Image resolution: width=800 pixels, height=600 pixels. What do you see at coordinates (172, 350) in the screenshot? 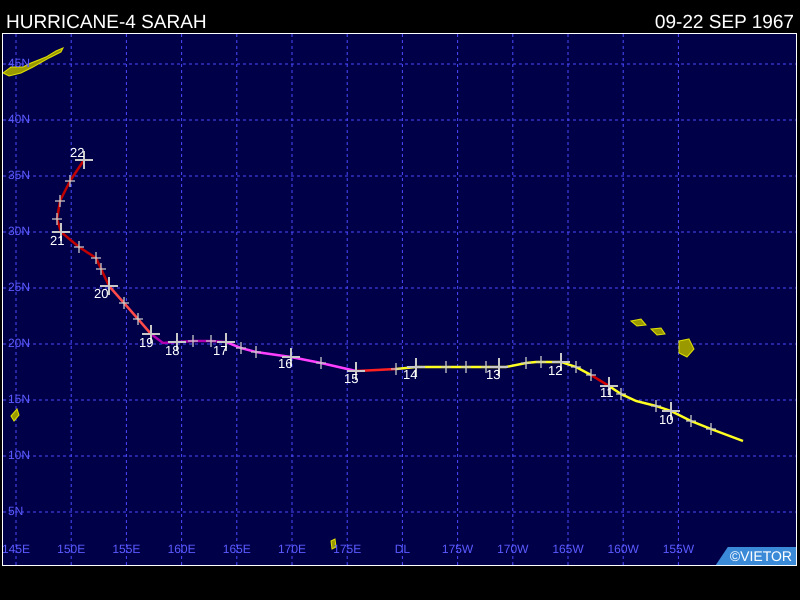
I see `day-label: 18` at bounding box center [172, 350].